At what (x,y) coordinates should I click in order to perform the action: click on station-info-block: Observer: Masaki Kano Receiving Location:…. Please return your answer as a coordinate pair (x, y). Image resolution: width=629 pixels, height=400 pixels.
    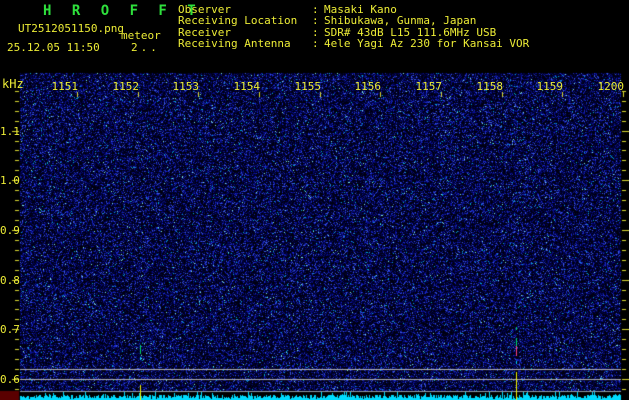
    Looking at the image, I should click on (353, 27).